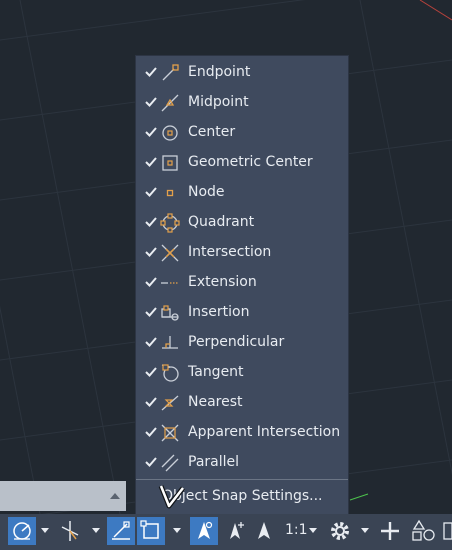 This screenshot has height=550, width=452. I want to click on object-snap-button, so click(151, 531).